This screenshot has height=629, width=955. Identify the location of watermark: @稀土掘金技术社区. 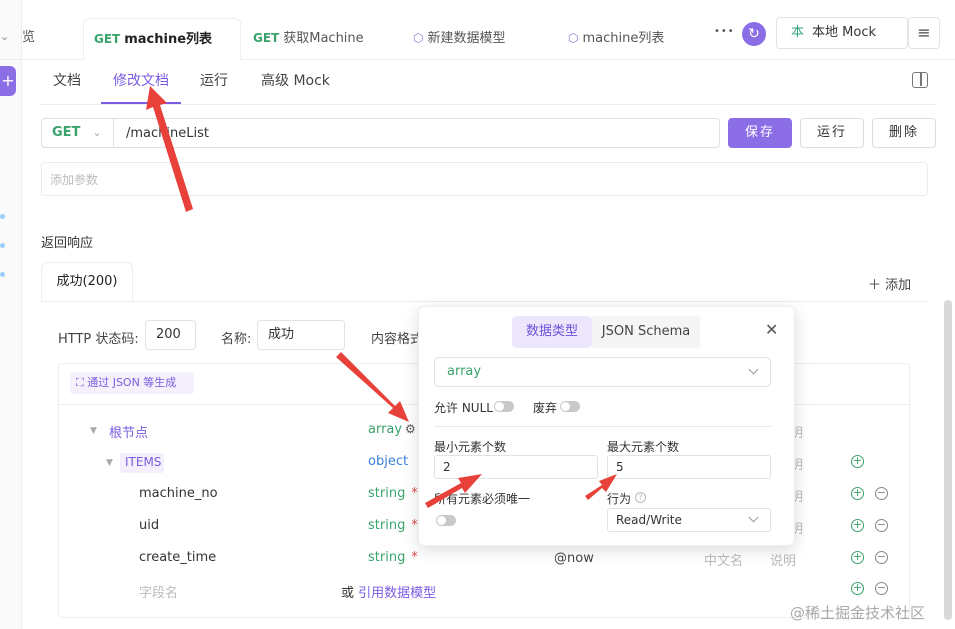
(858, 613).